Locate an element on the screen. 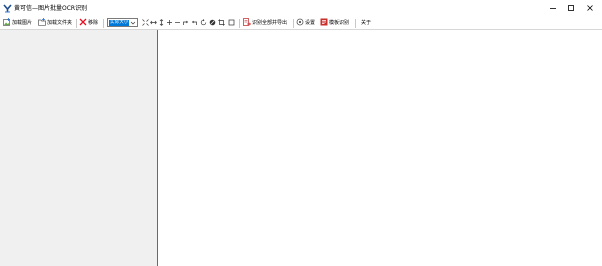  template-recognize-label: 模板识别 is located at coordinates (339, 23).